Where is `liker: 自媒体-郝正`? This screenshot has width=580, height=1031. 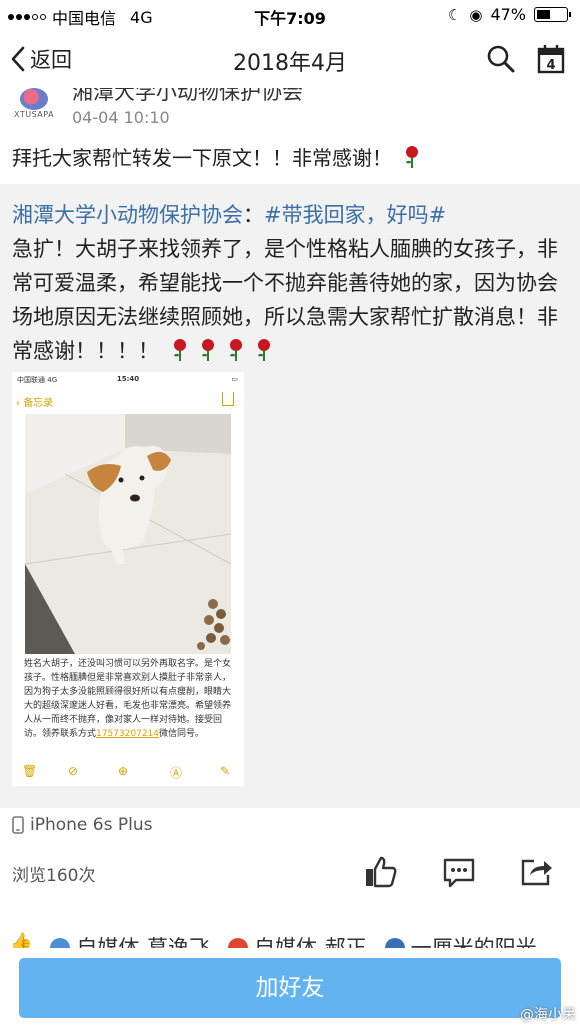 liker: 自媒体-郝正 is located at coordinates (297, 940).